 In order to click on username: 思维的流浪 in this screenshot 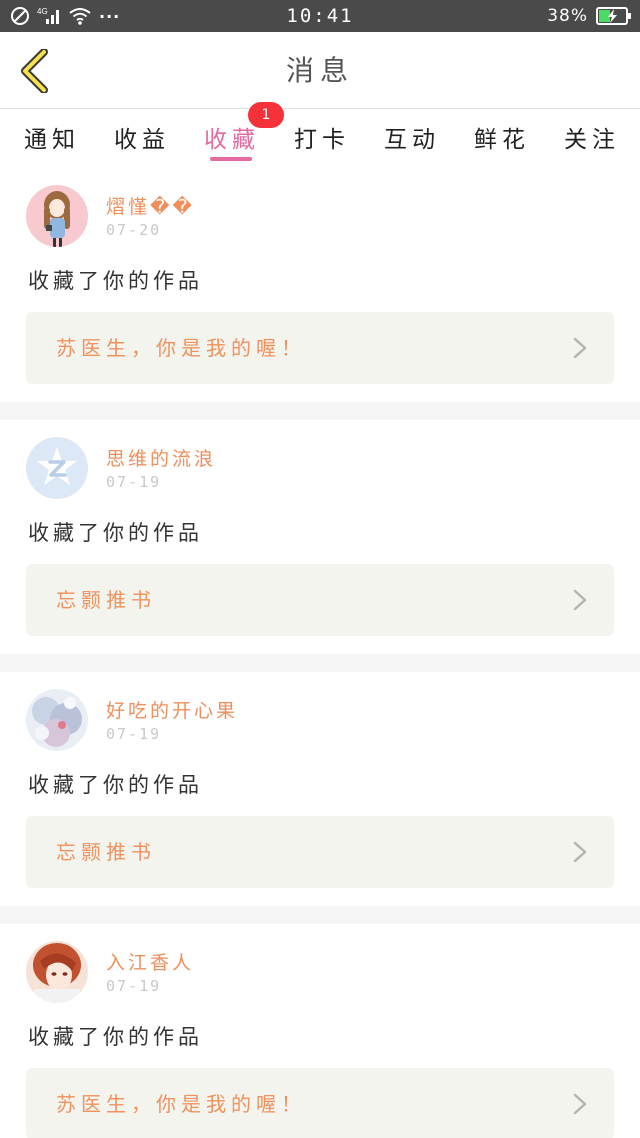, I will do `click(161, 457)`.